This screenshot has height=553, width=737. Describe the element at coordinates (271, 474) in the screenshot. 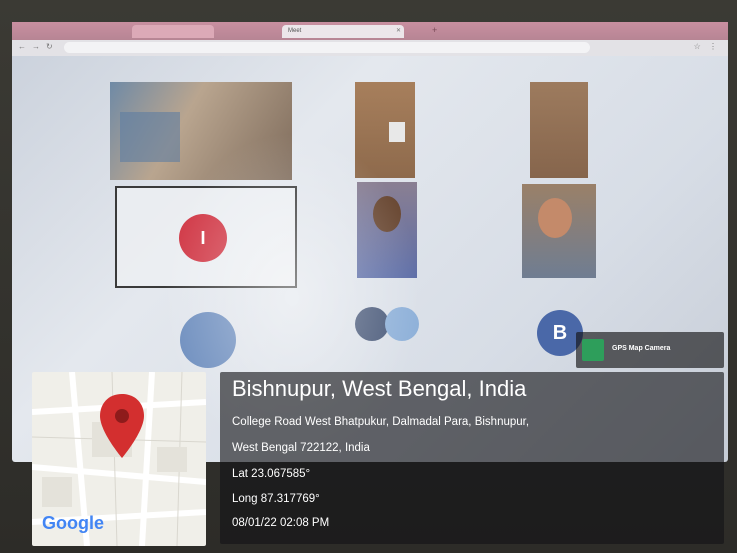

I see `latitude: Lat 23.067585°` at that location.